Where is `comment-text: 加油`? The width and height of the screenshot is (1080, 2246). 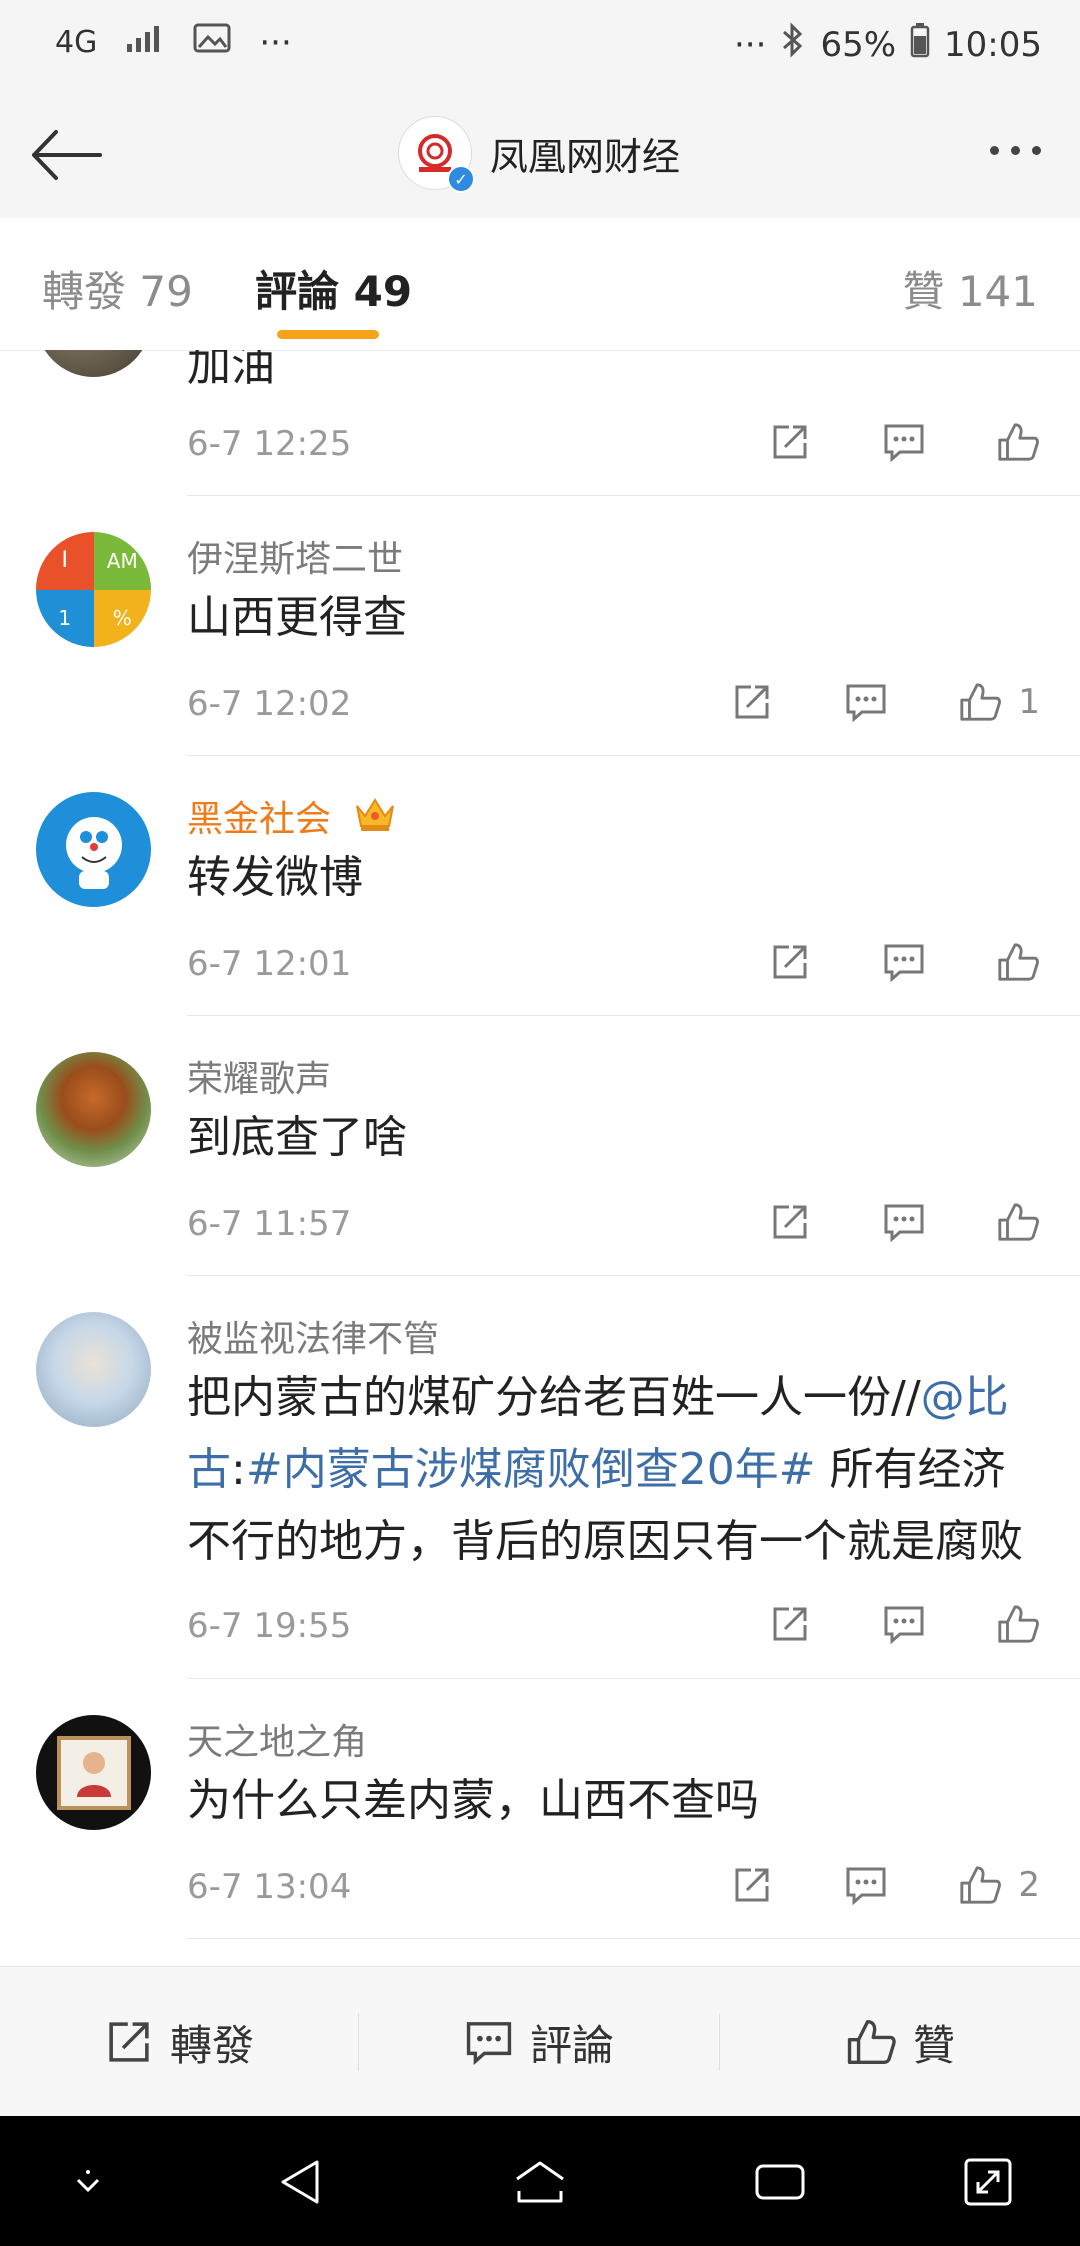
comment-text: 加油 is located at coordinates (231, 370).